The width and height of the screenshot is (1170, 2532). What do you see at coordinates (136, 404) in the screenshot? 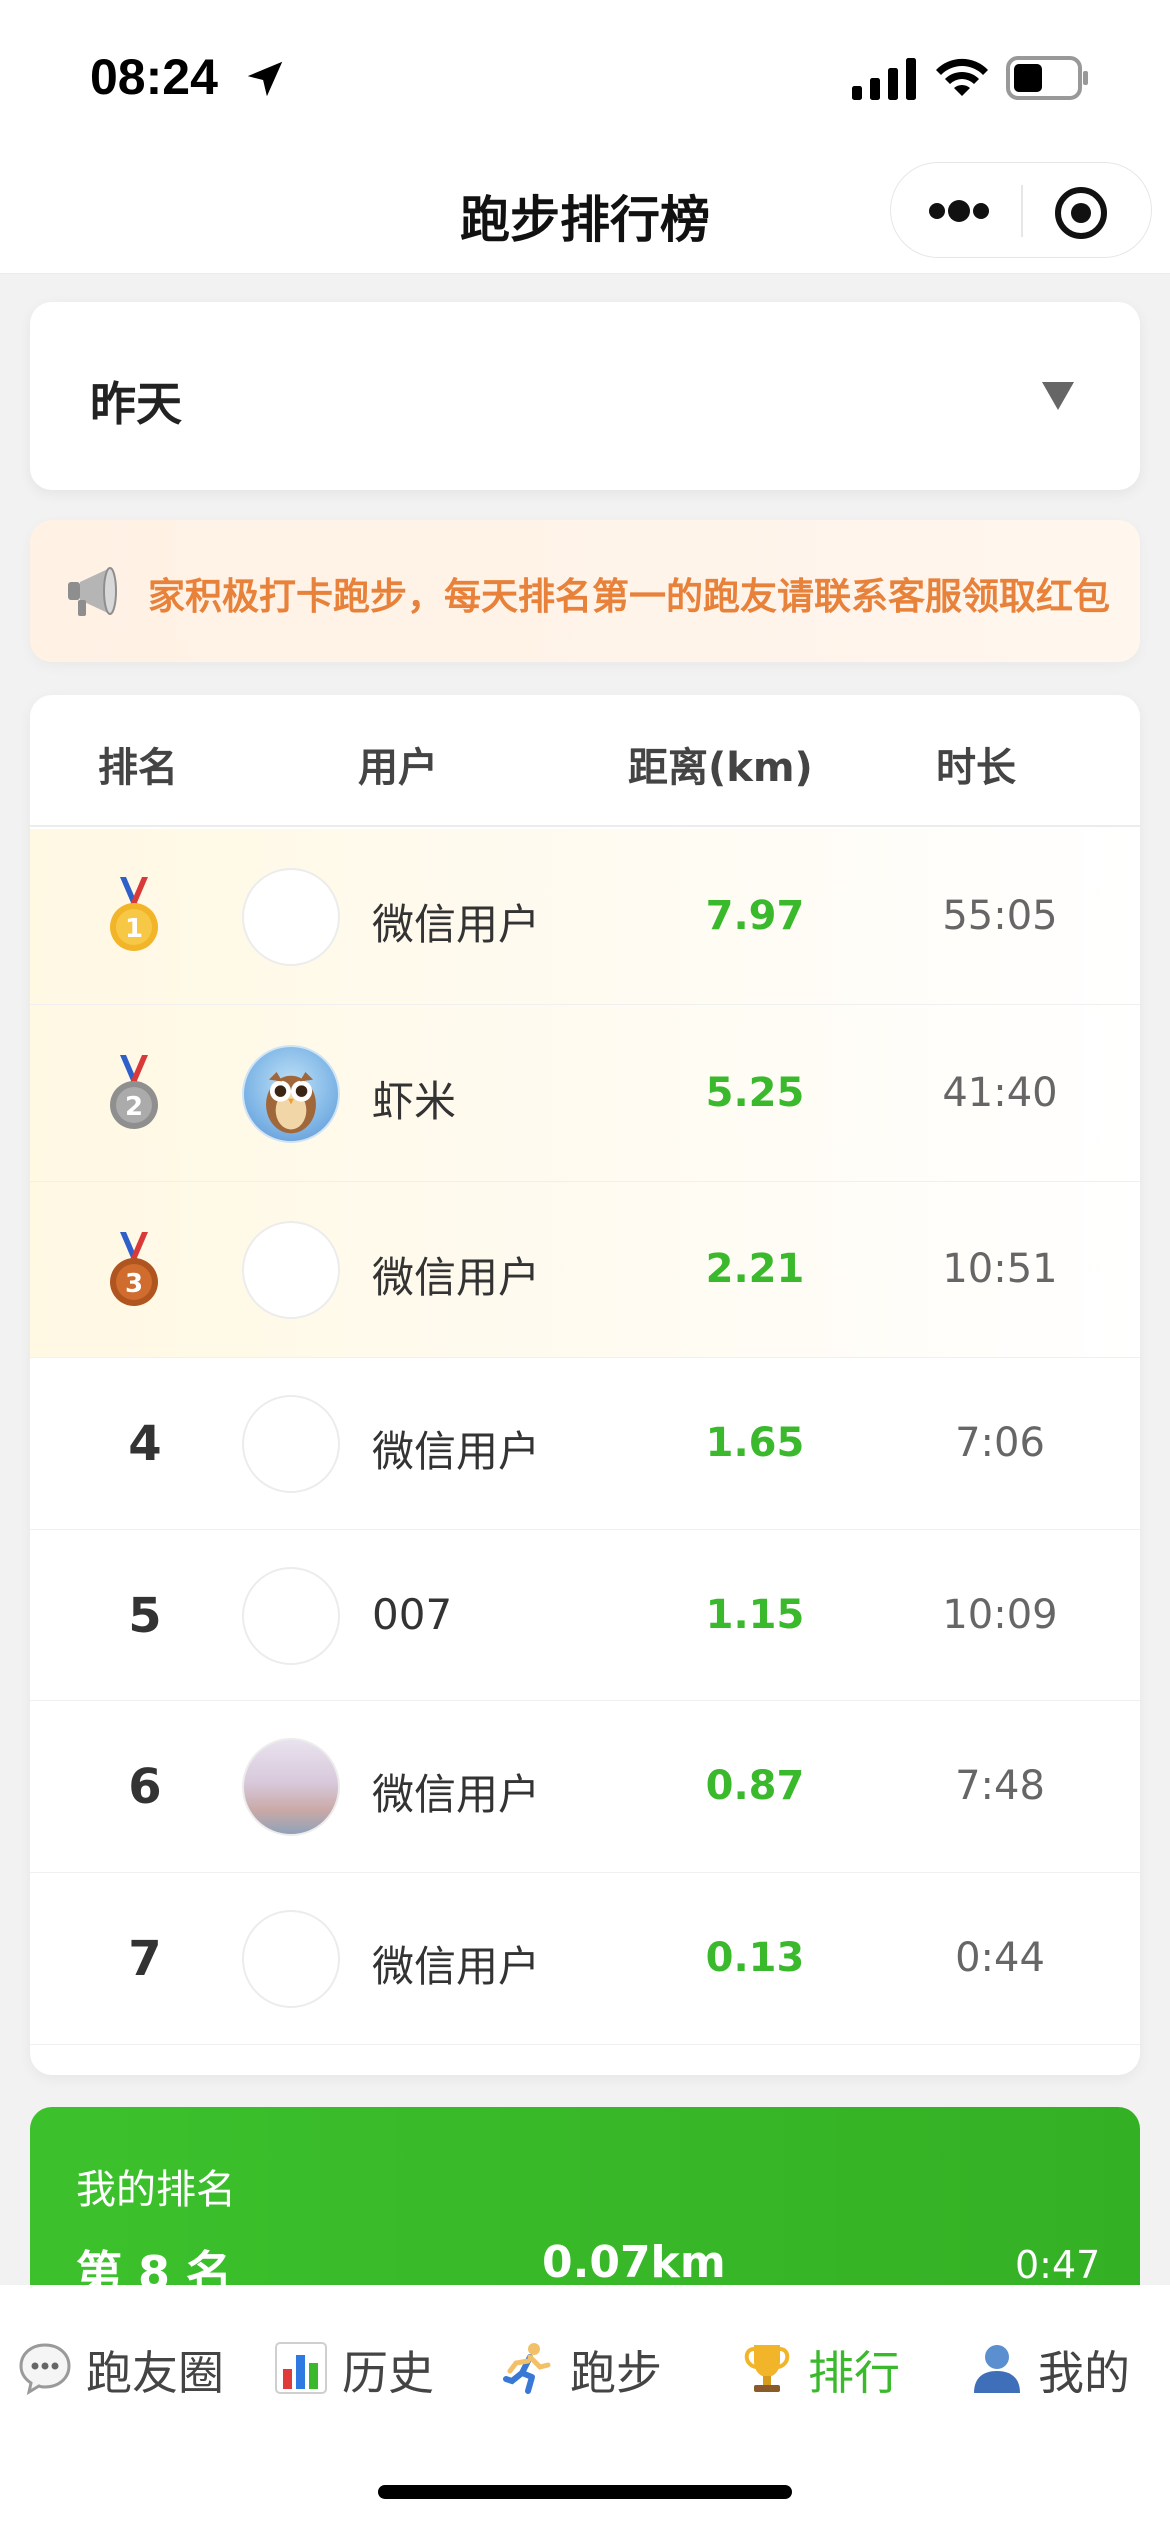
I see `date-filter-value: 昨天` at bounding box center [136, 404].